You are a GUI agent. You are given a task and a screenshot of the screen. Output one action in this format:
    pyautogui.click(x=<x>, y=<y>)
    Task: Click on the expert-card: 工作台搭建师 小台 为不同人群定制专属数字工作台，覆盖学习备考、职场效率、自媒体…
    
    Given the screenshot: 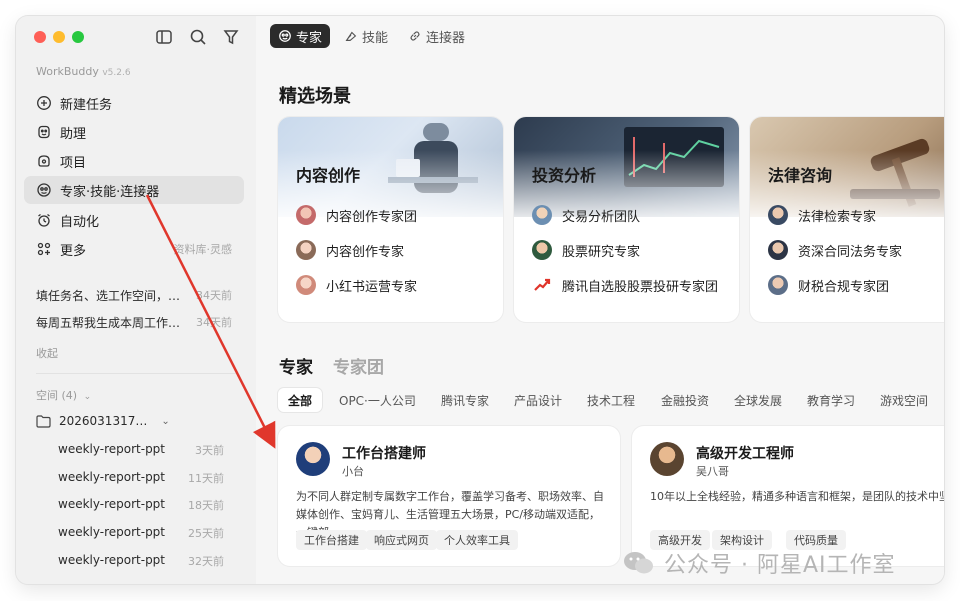 What is the action you would take?
    pyautogui.click(x=449, y=496)
    